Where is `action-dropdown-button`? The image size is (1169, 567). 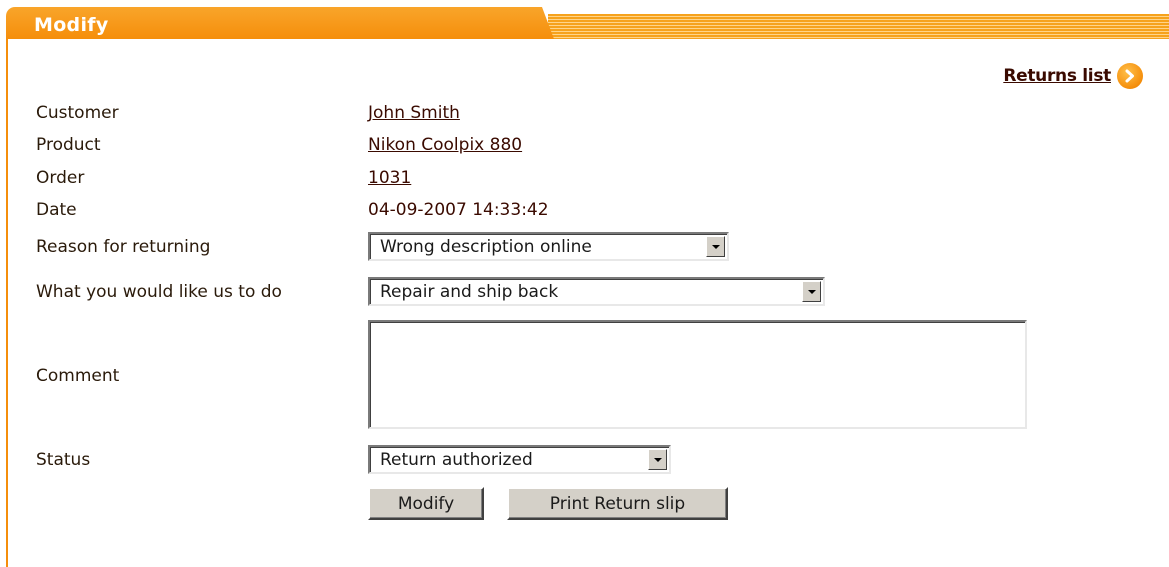
action-dropdown-button is located at coordinates (811, 291).